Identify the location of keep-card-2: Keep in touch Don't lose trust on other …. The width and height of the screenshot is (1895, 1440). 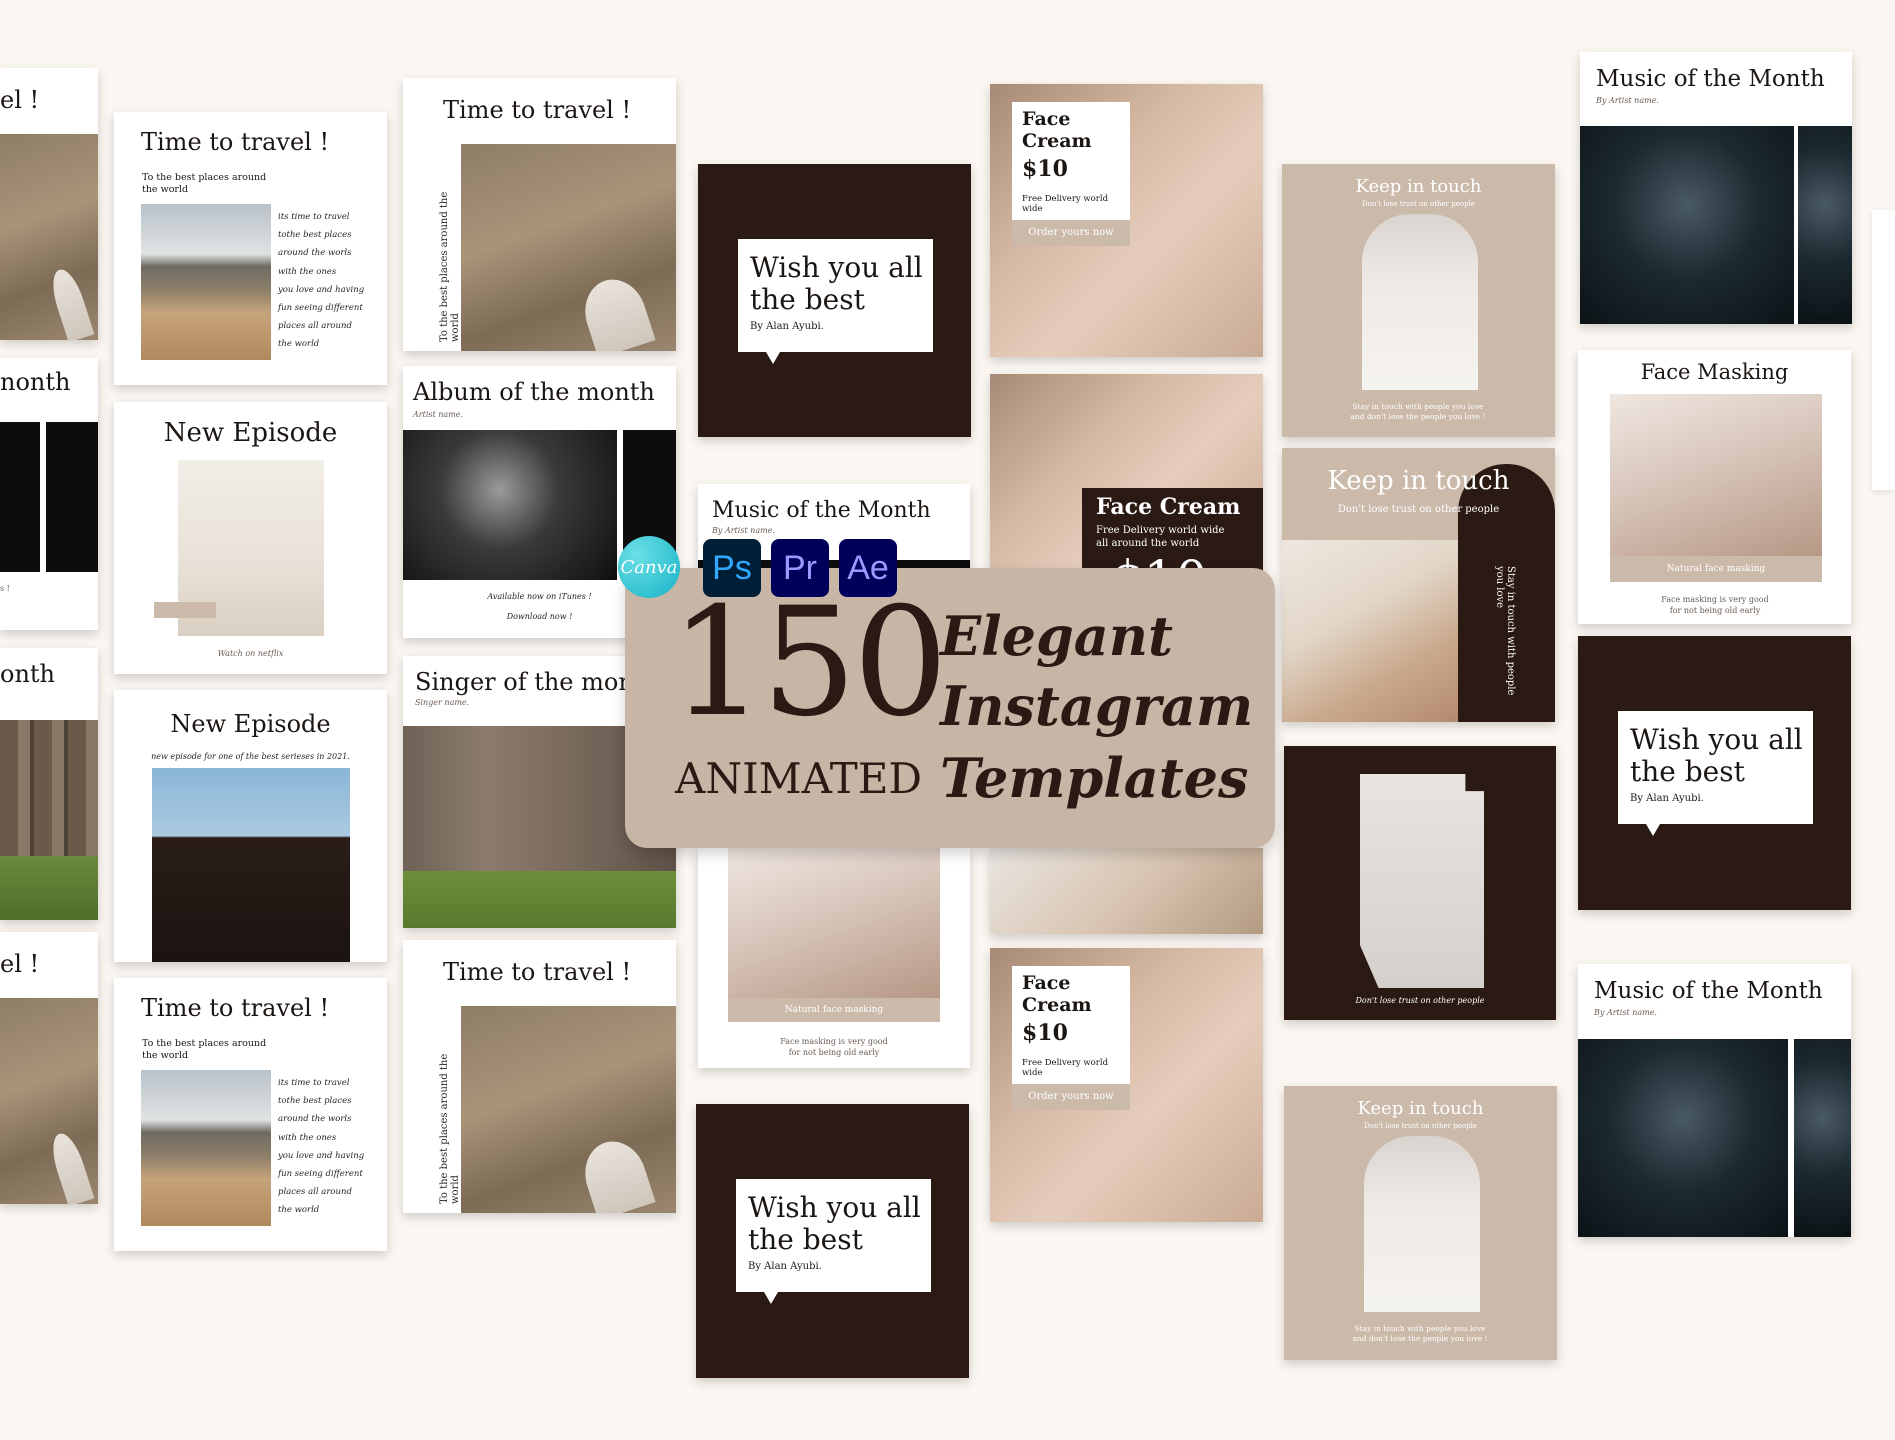
(1418, 585).